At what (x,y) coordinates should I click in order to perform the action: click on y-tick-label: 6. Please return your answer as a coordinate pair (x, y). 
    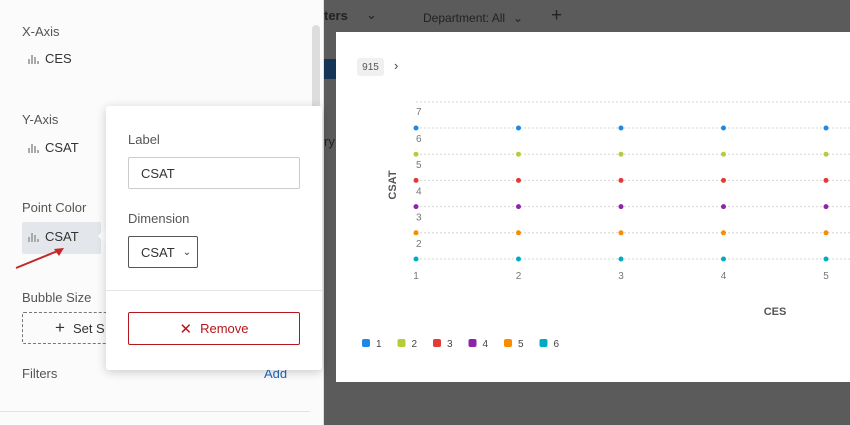
    Looking at the image, I should click on (419, 139).